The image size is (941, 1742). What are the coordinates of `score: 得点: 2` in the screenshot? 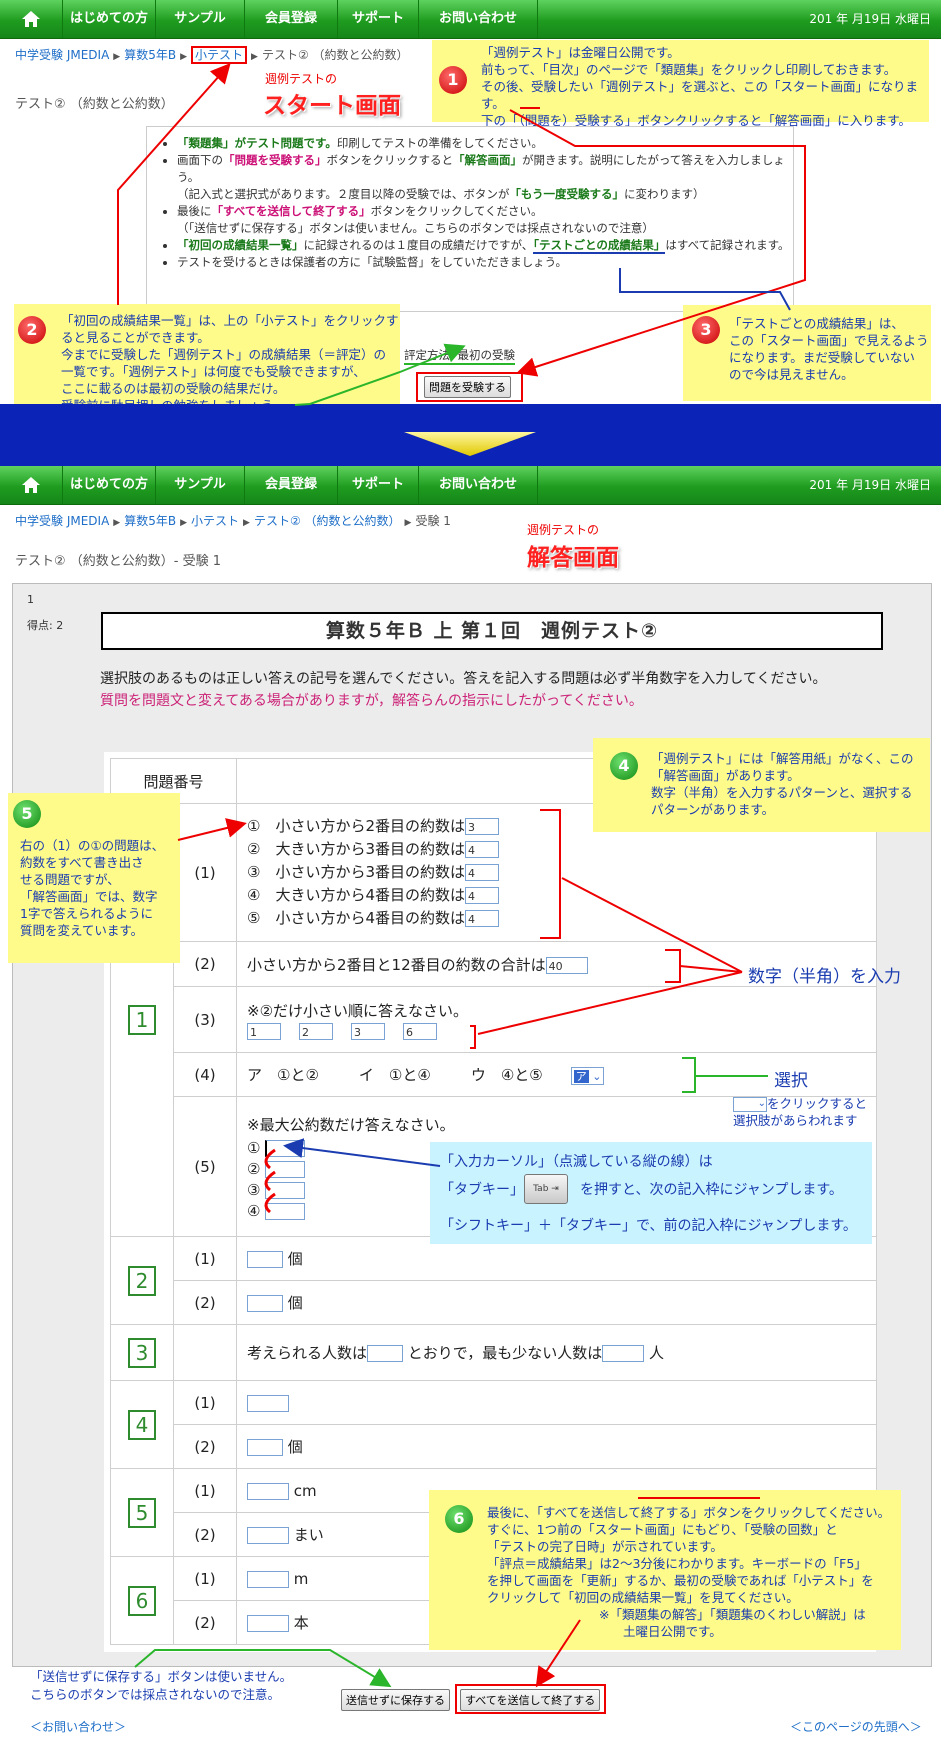 It's located at (45, 625).